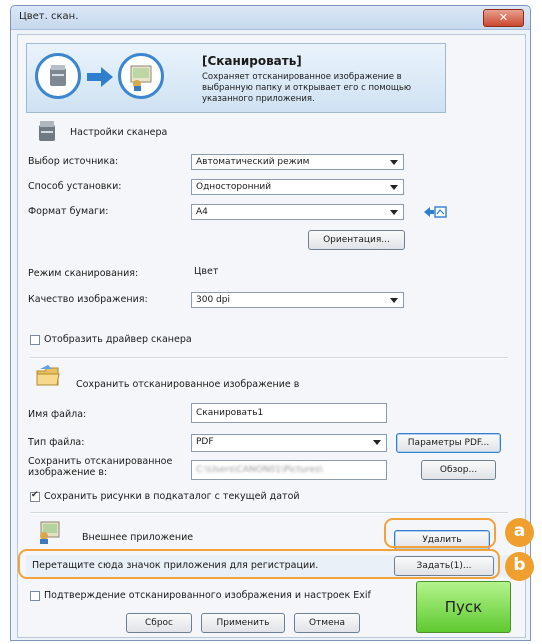  I want to click on scan-mode-label: Режим сканирования:, so click(83, 273).